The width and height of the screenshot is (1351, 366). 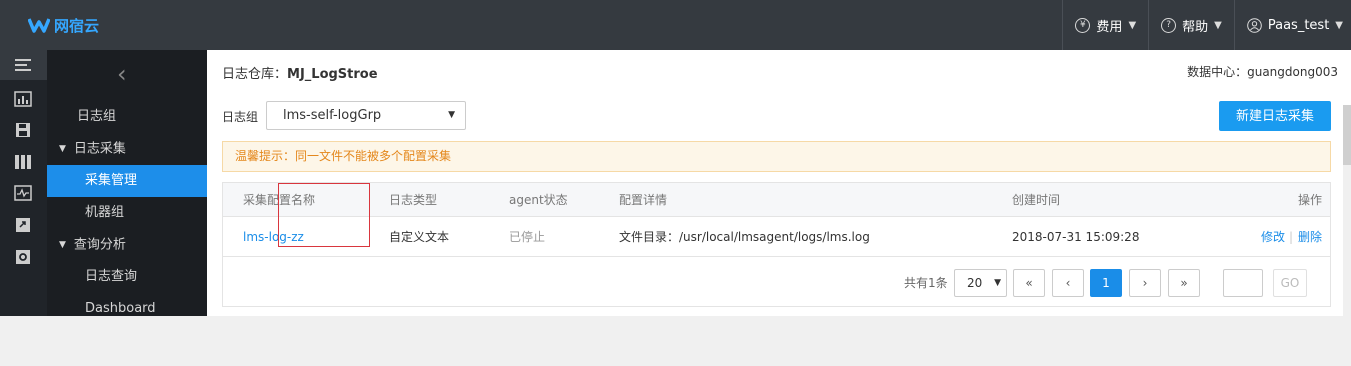 I want to click on data-center: 数据中心：guangdong003, so click(x=1262, y=71).